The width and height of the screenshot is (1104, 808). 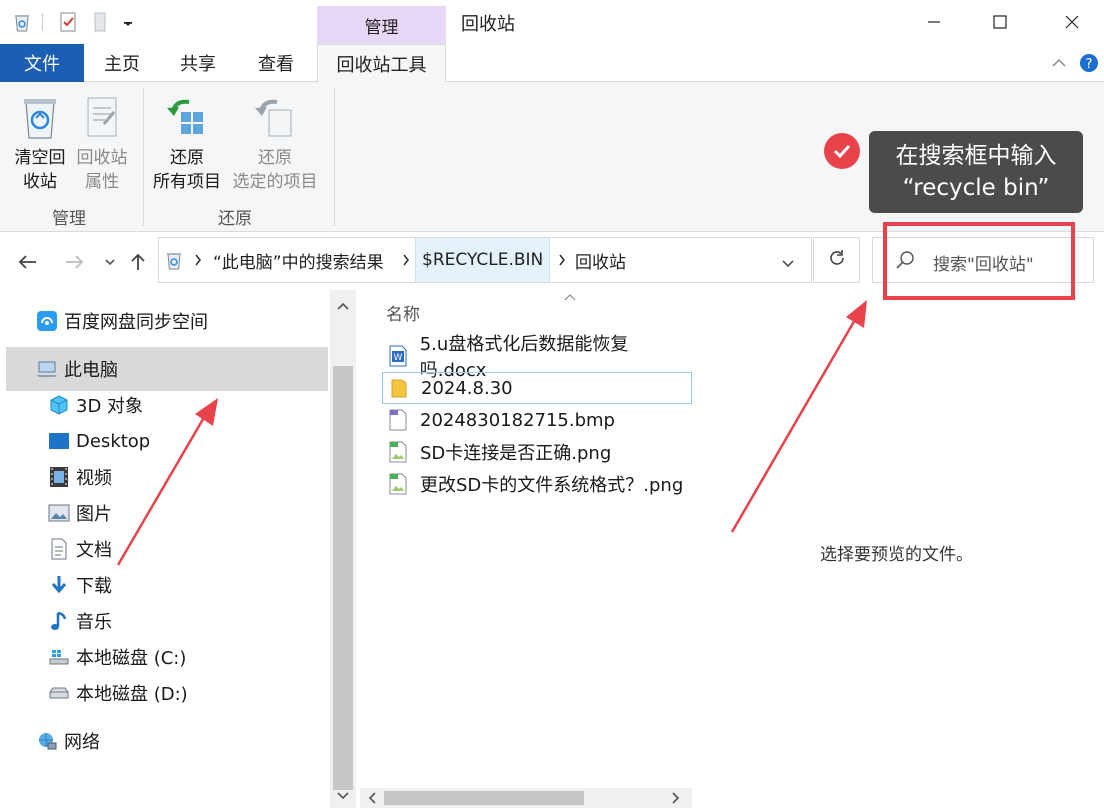 I want to click on arrow-to-this-pc, so click(x=167, y=482).